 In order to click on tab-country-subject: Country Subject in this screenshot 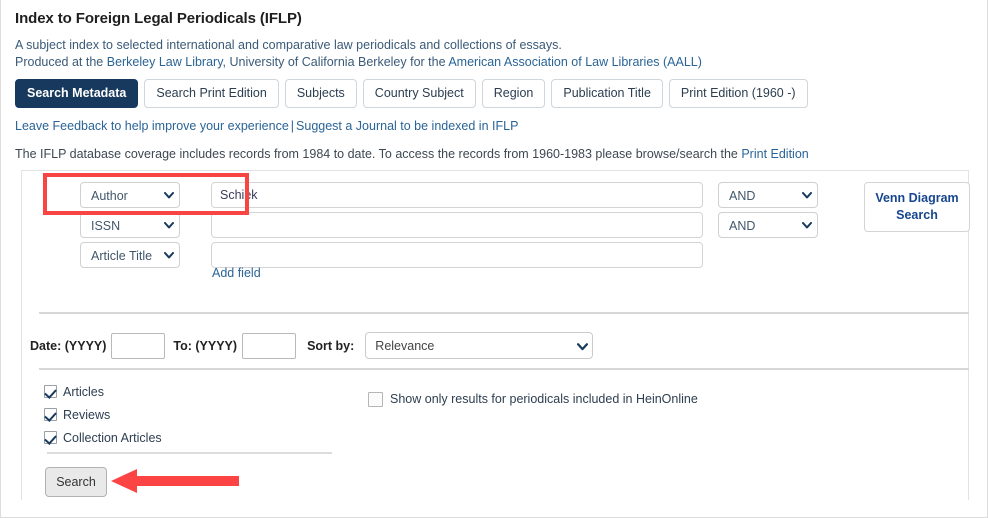, I will do `click(419, 93)`.